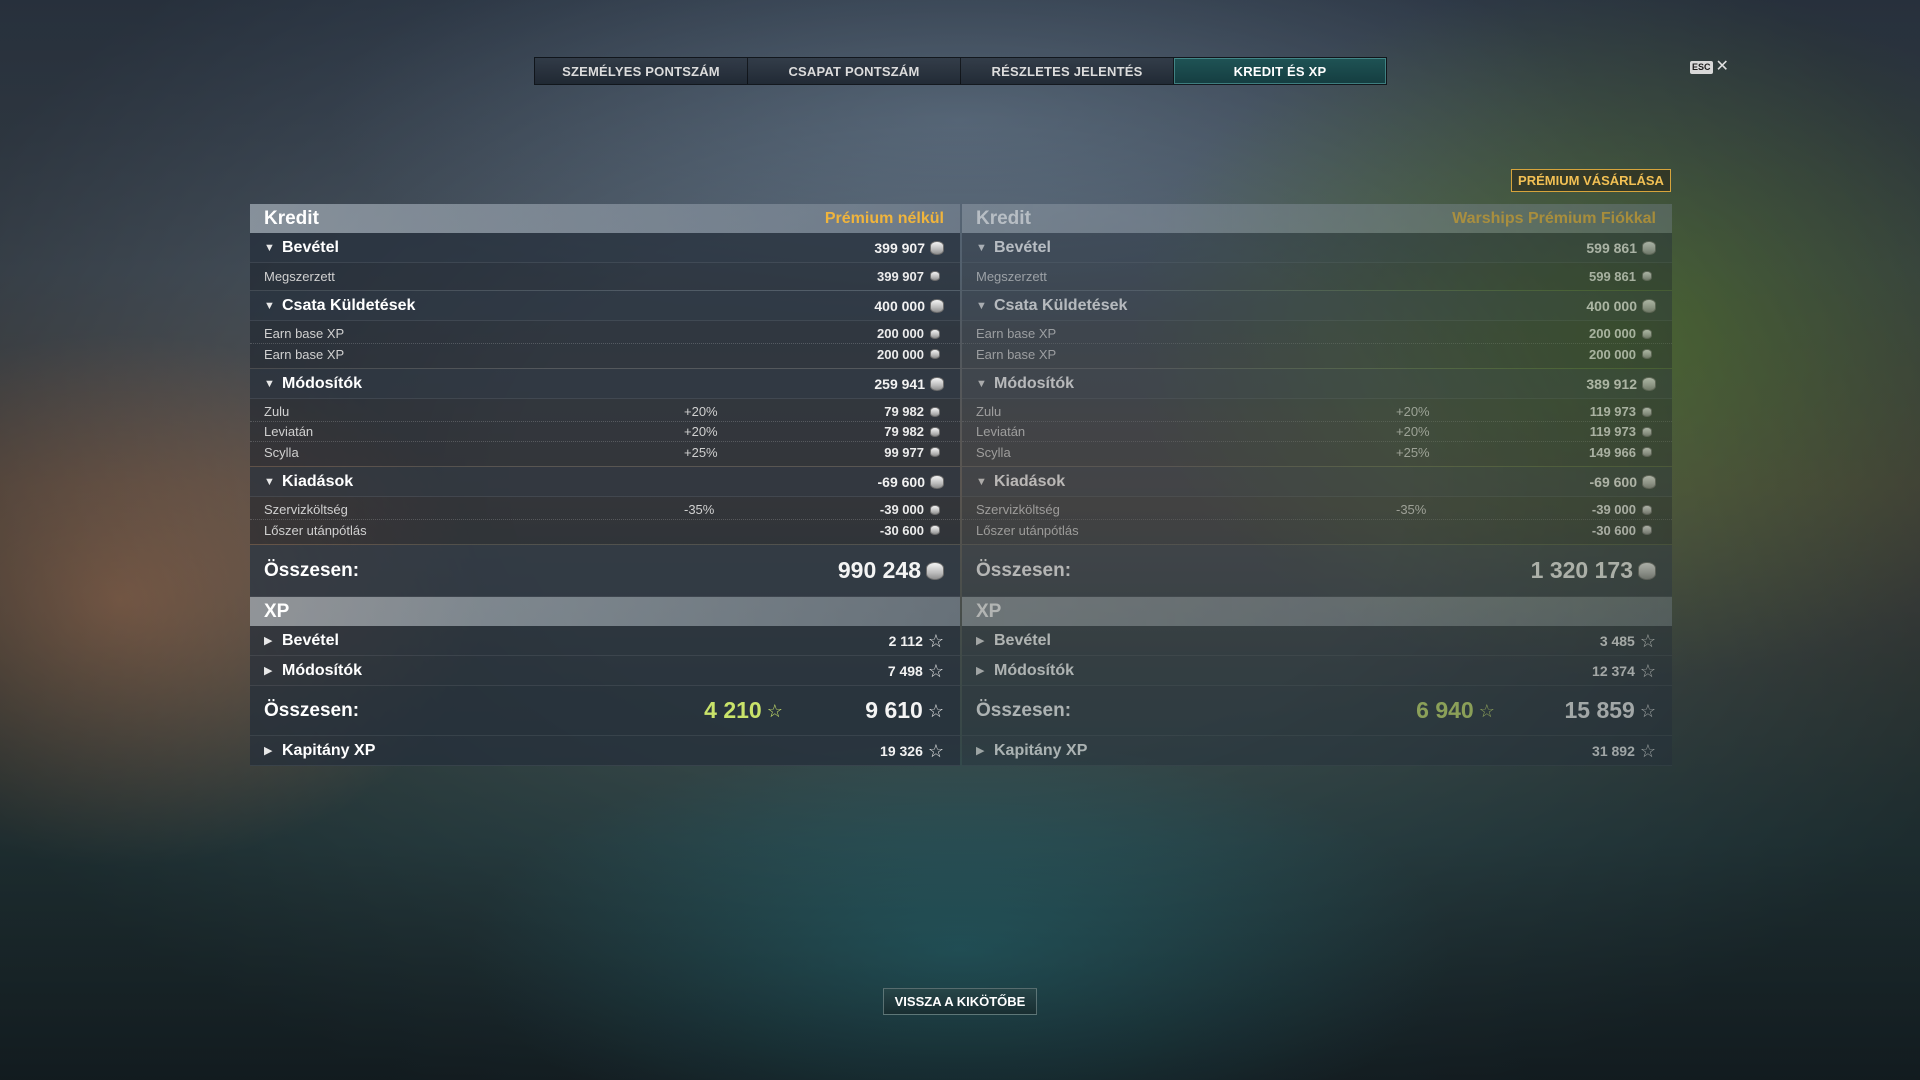  I want to click on credit-subtitle: Warships Prémium Fiókkal, so click(1554, 218).